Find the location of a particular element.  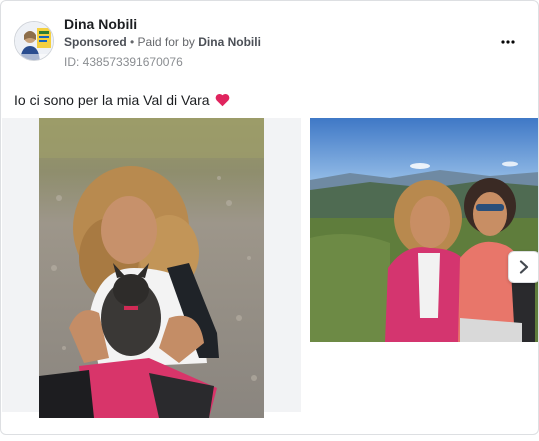

heart-icon is located at coordinates (222, 100).